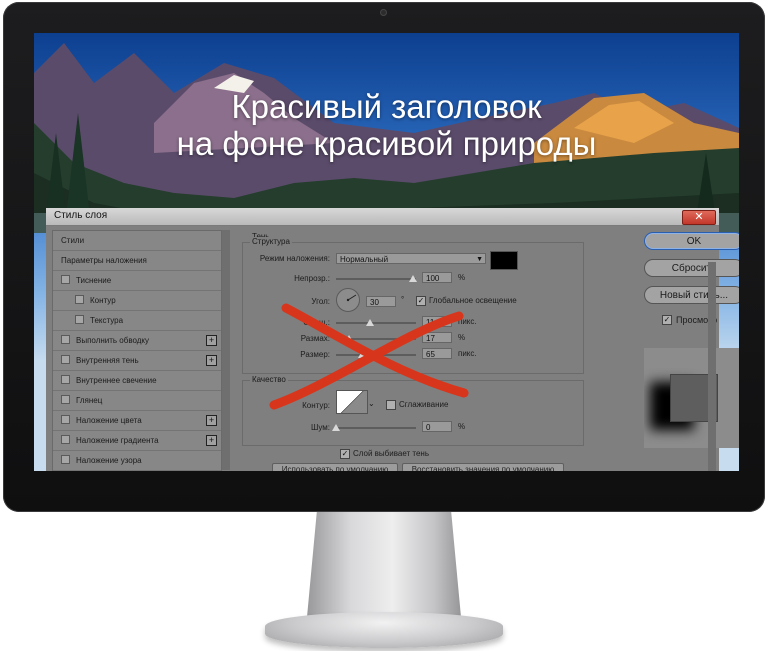 The width and height of the screenshot is (768, 651). I want to click on styles-list-item: Внутренняя тень +, so click(137, 361).